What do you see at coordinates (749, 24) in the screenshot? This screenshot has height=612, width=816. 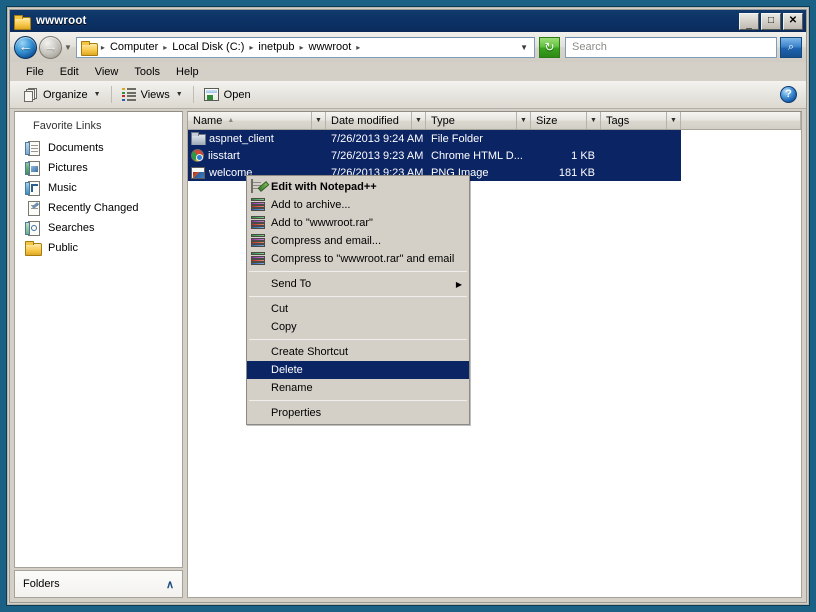 I see `minimize-icon: _` at bounding box center [749, 24].